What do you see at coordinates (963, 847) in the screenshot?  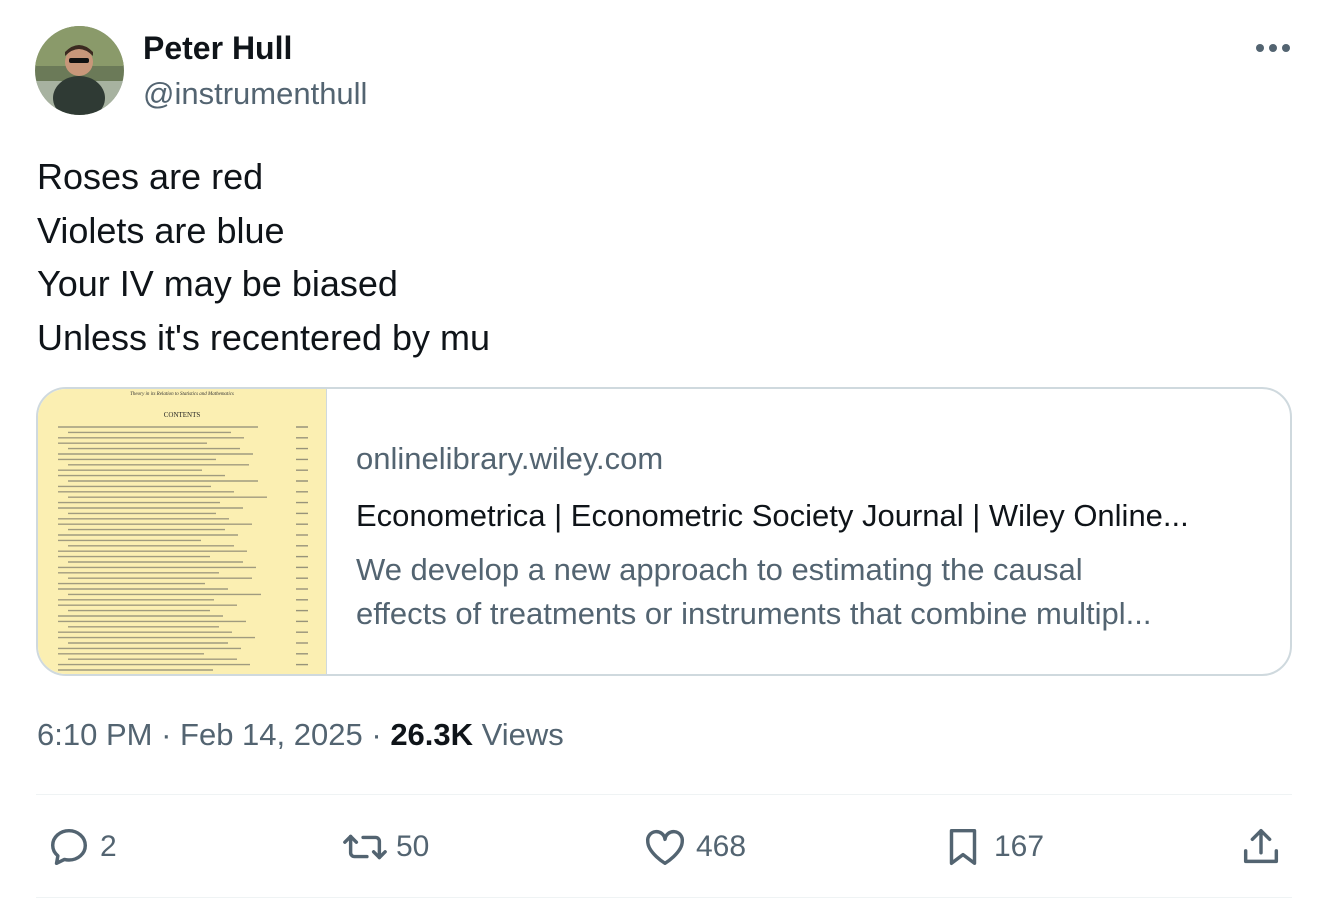 I see `bookmark-icon` at bounding box center [963, 847].